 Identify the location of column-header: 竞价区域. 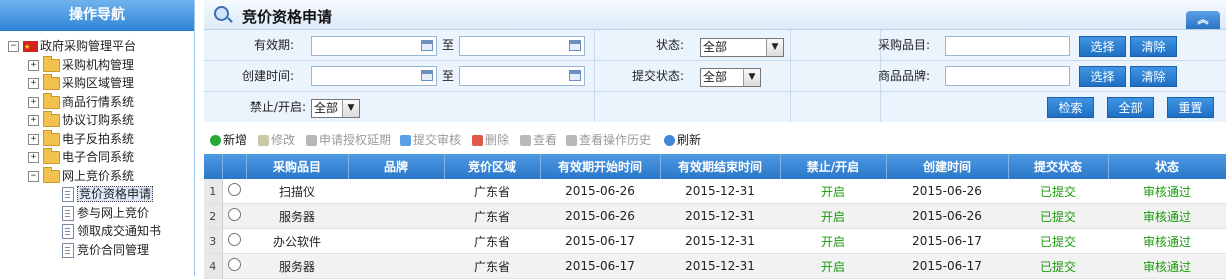
(492, 166).